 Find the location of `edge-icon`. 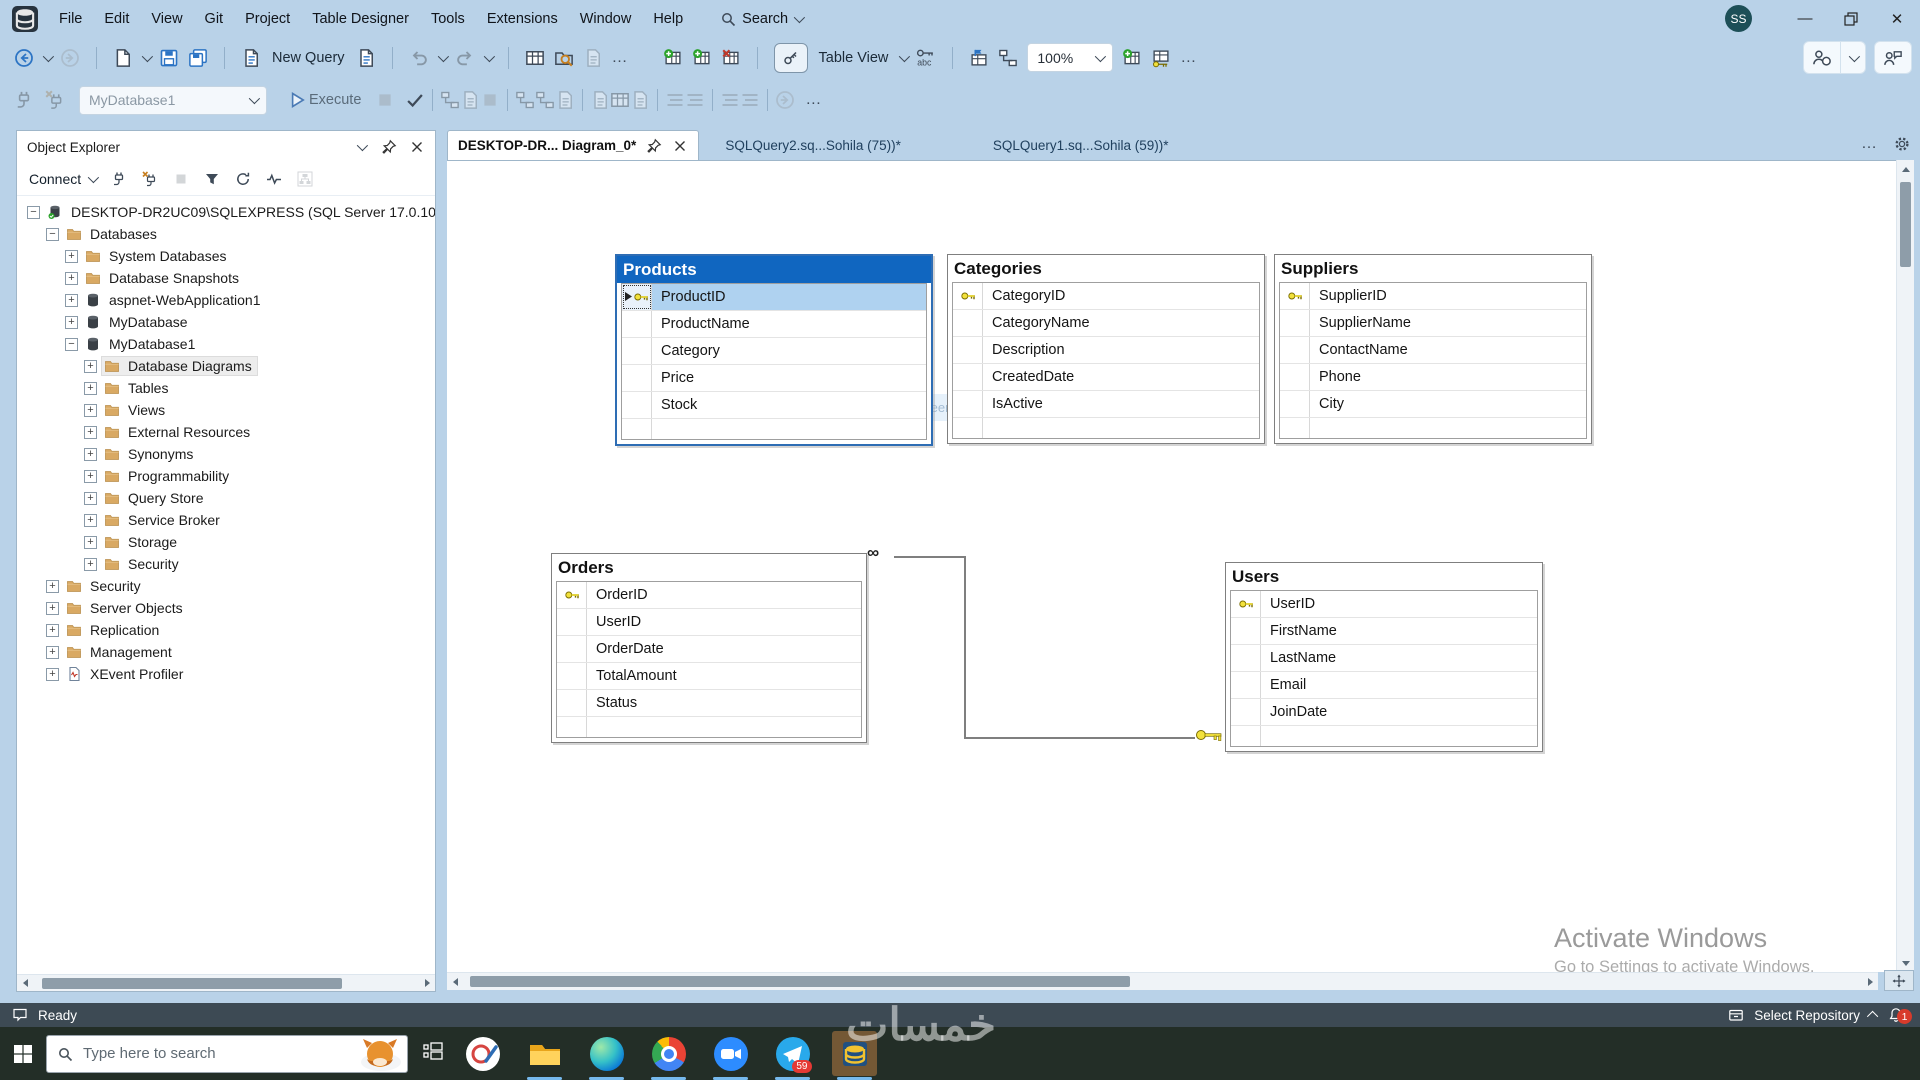

edge-icon is located at coordinates (606, 1055).